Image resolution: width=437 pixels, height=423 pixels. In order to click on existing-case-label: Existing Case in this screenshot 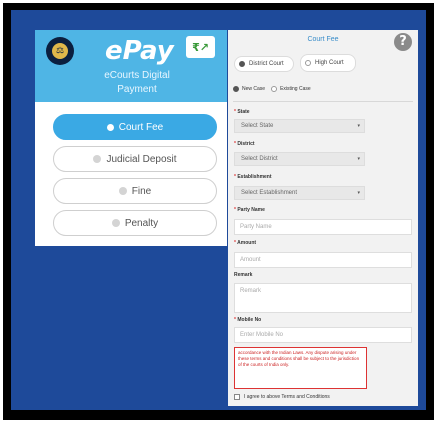, I will do `click(295, 89)`.